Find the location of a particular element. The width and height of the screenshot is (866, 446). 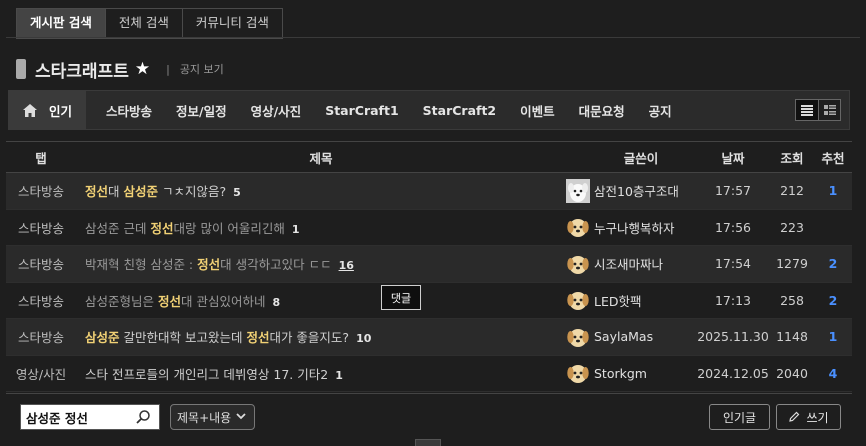

post-title-link: 삼성준형님은 정선대 관심있어하네 is located at coordinates (175, 301).